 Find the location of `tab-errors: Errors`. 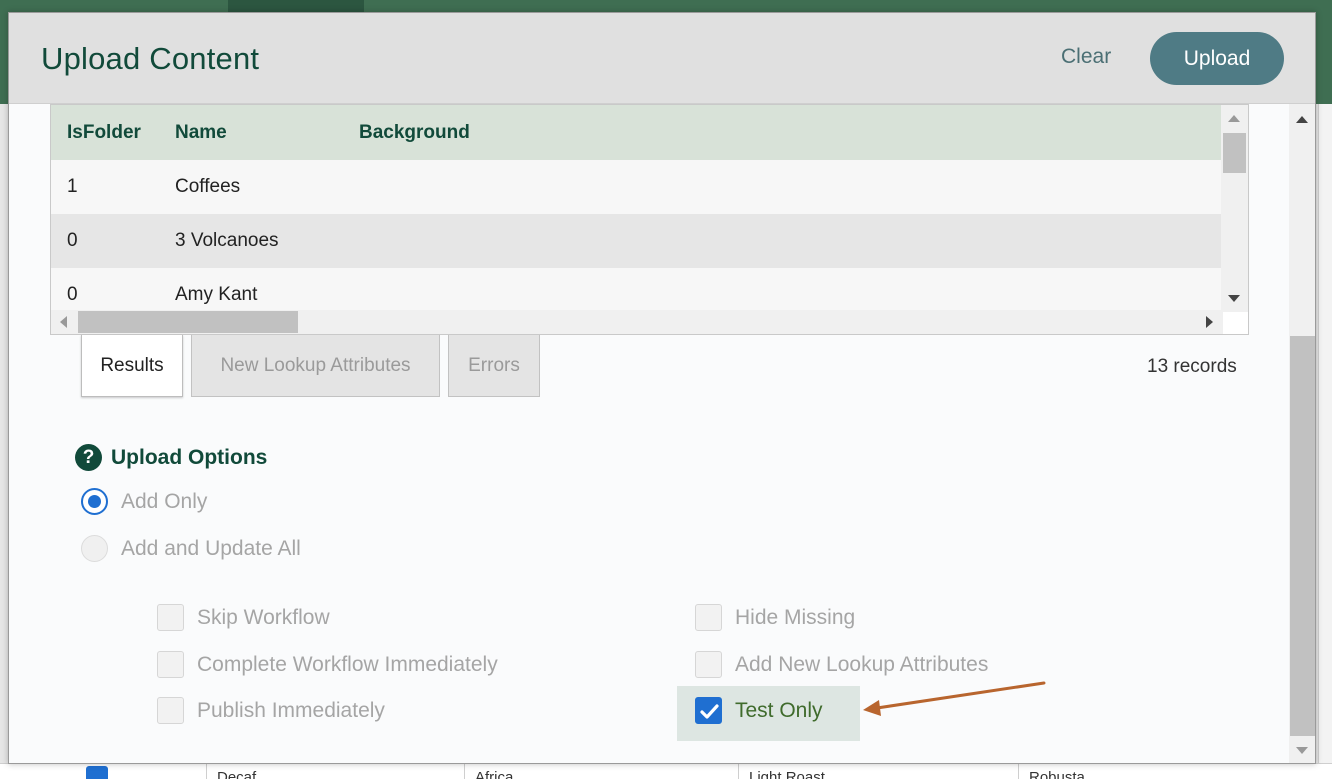

tab-errors: Errors is located at coordinates (494, 366).